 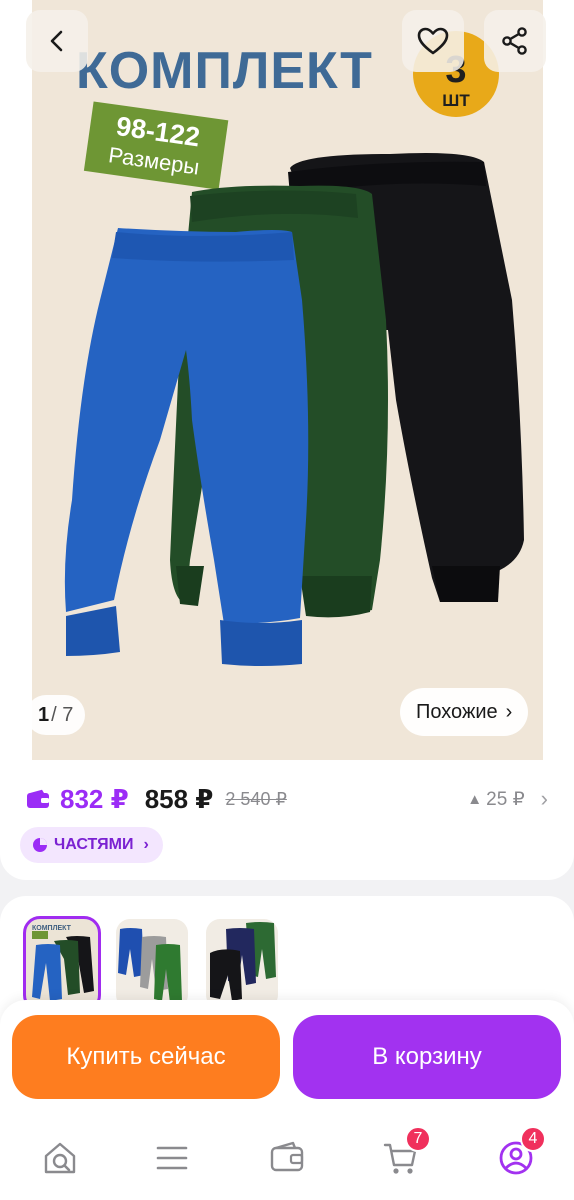 I want to click on similar-products-button: Похожие ›, so click(x=464, y=712).